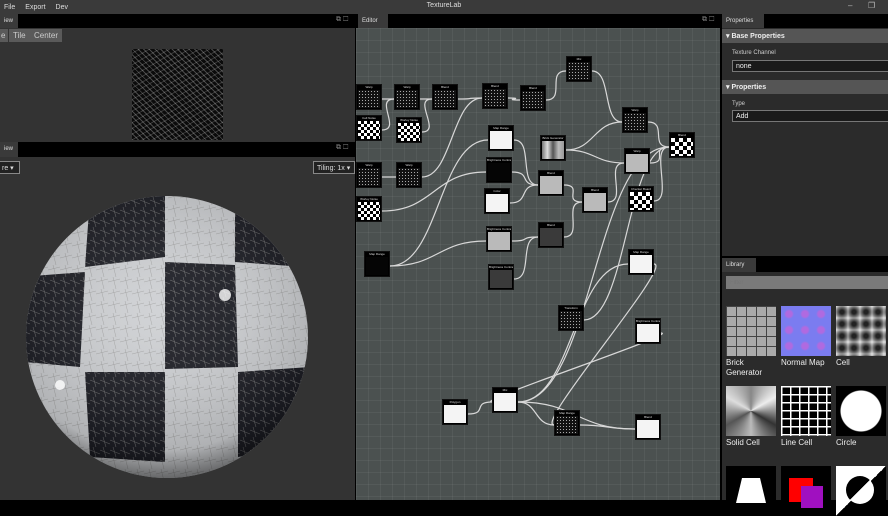 The width and height of the screenshot is (888, 516). I want to click on texture-channel-field: none, so click(810, 66).